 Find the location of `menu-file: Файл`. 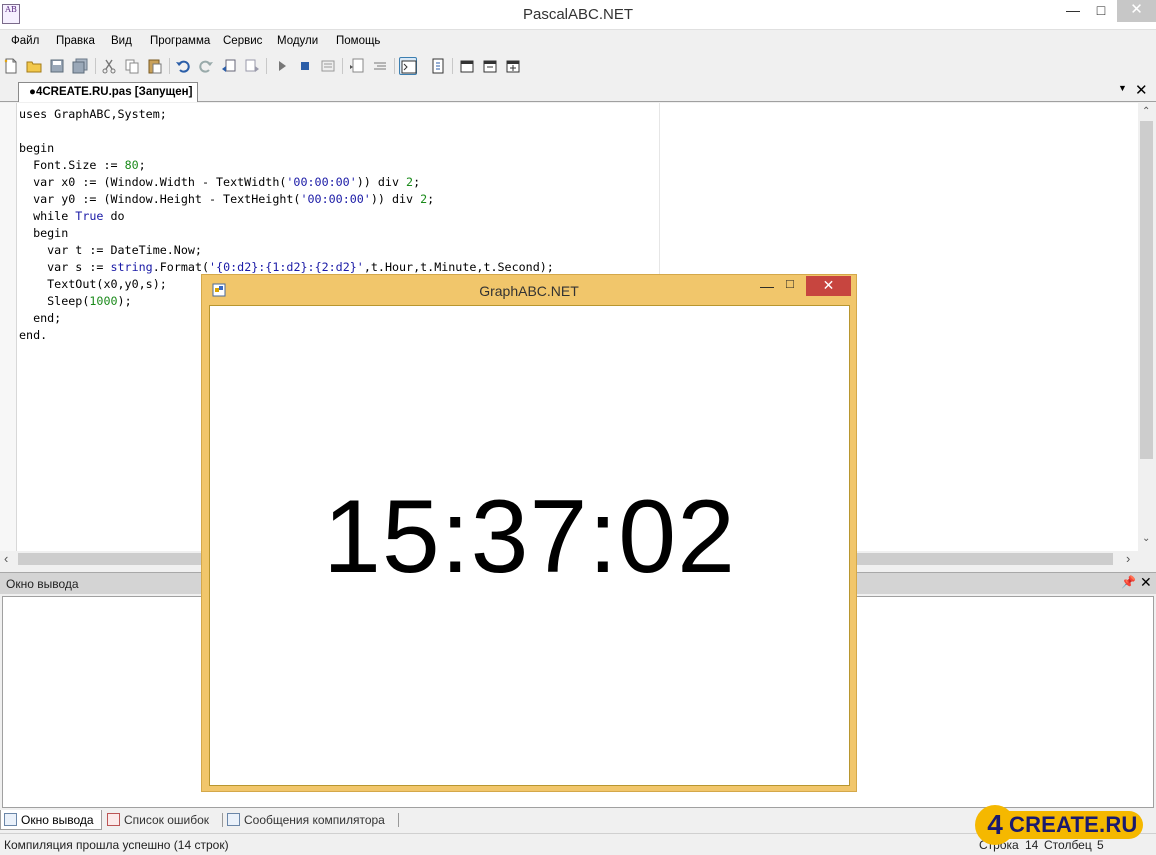

menu-file: Файл is located at coordinates (25, 41).